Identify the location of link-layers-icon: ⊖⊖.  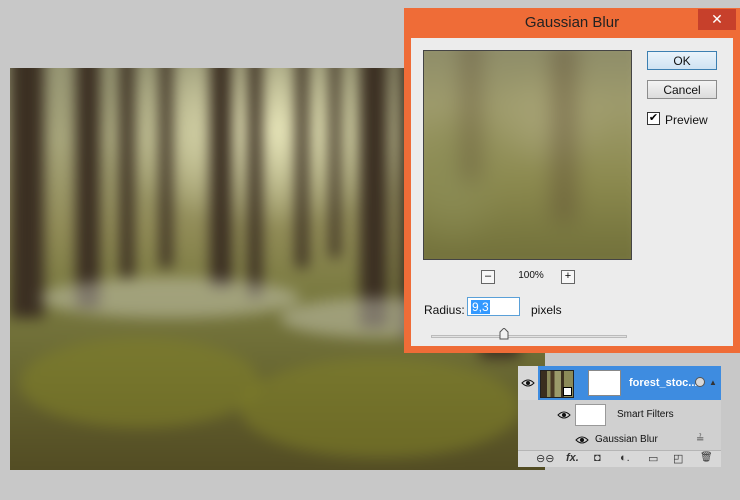
(545, 458).